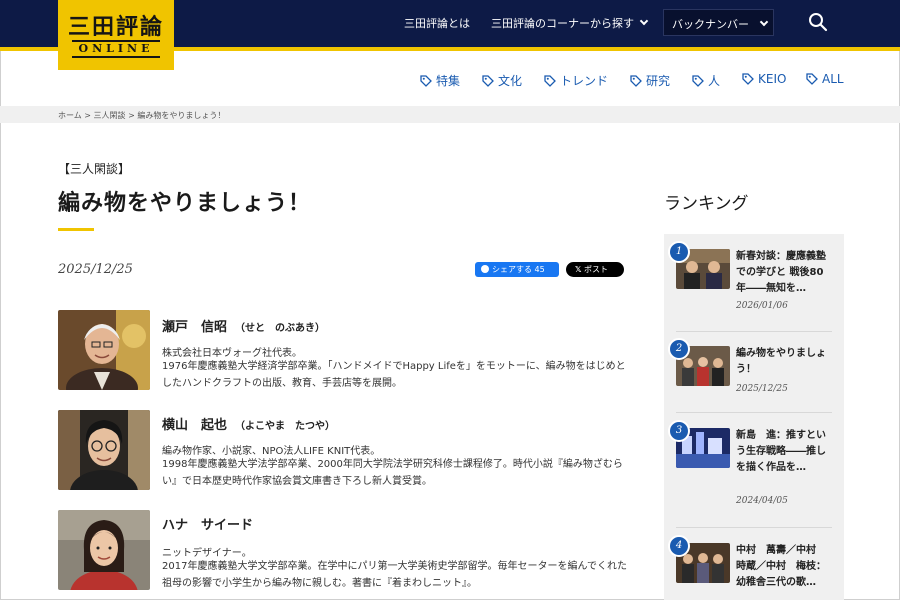  What do you see at coordinates (781, 361) in the screenshot?
I see `ranking-title: 編み物をやりましょう！` at bounding box center [781, 361].